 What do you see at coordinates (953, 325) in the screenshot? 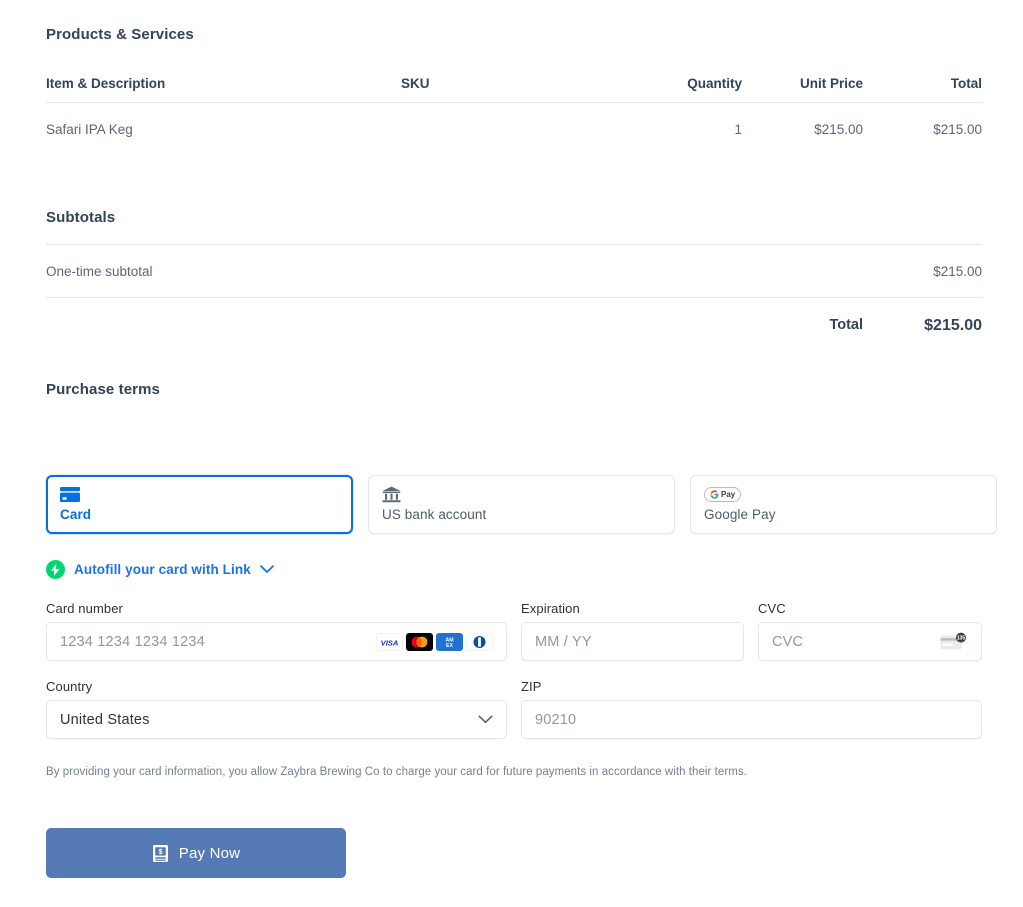
I see `total-value: $215.00` at bounding box center [953, 325].